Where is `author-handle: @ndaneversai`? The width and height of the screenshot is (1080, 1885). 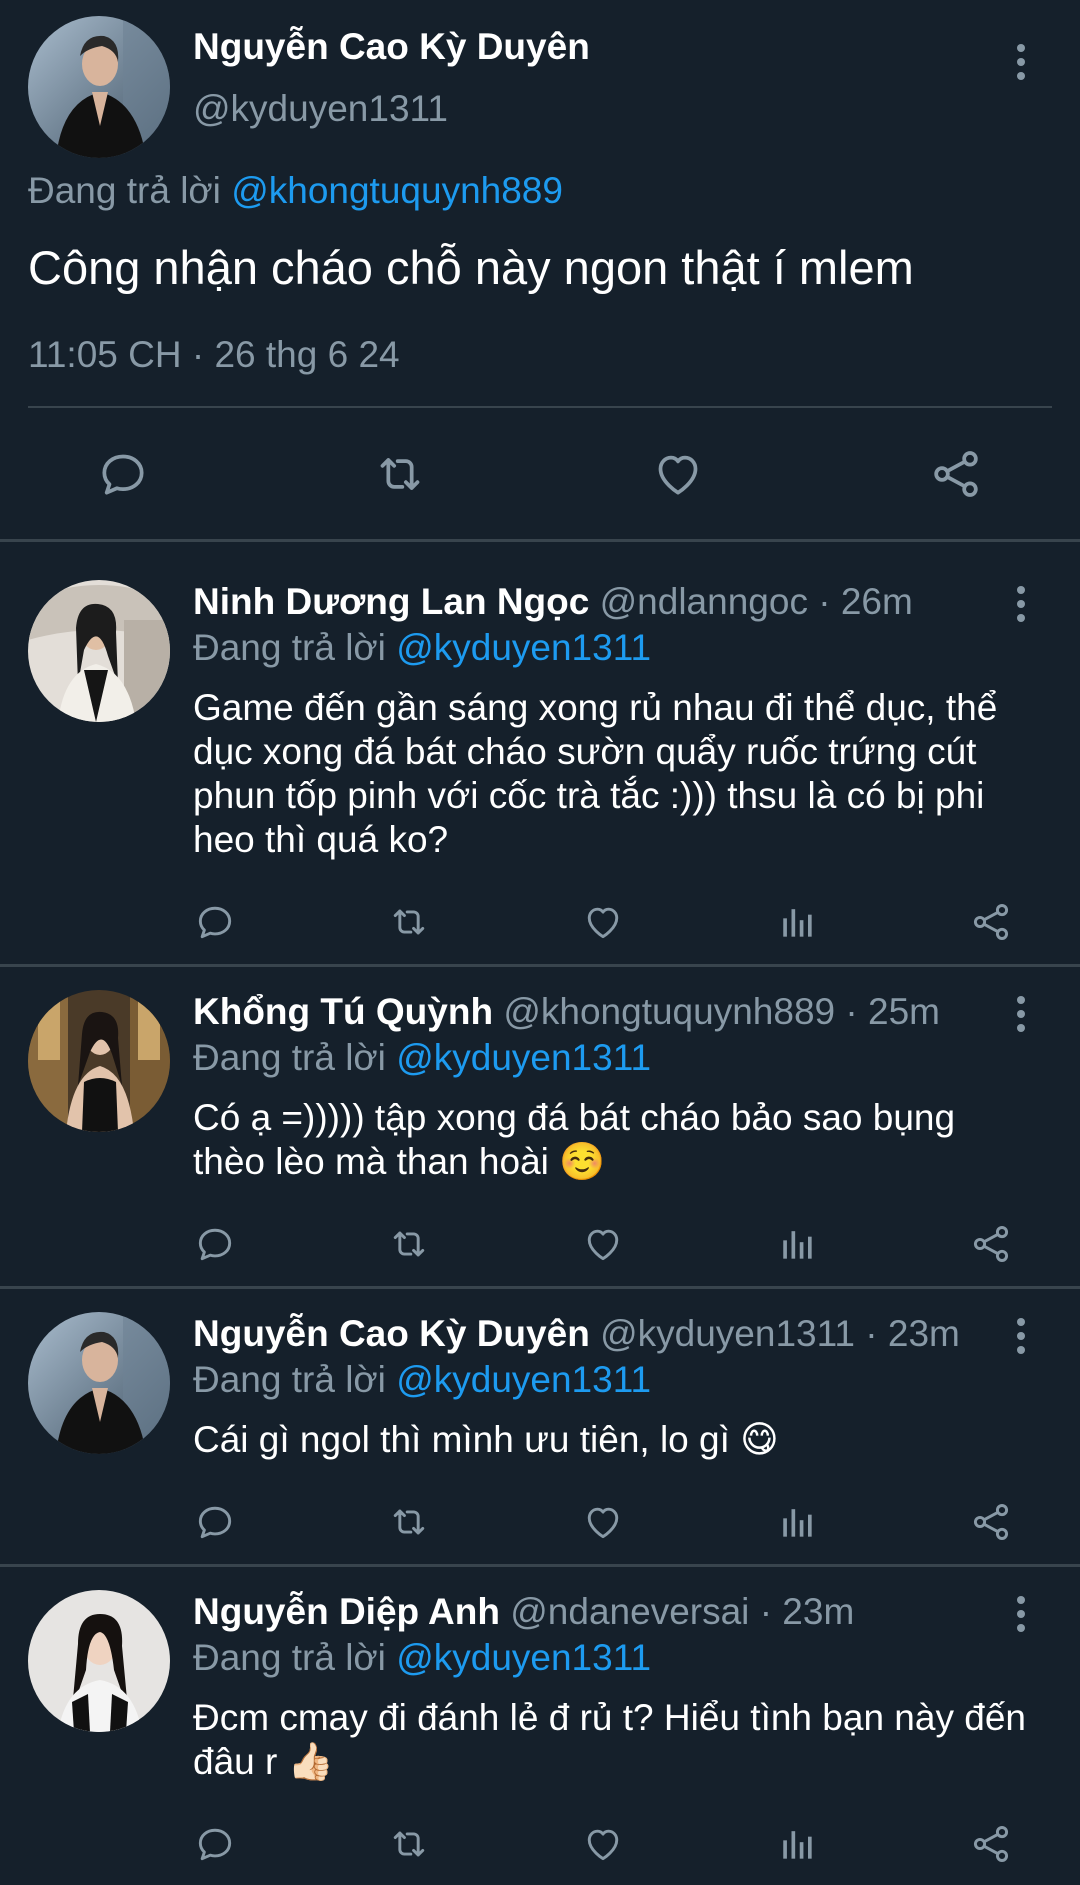
author-handle: @ndaneversai is located at coordinates (629, 1611).